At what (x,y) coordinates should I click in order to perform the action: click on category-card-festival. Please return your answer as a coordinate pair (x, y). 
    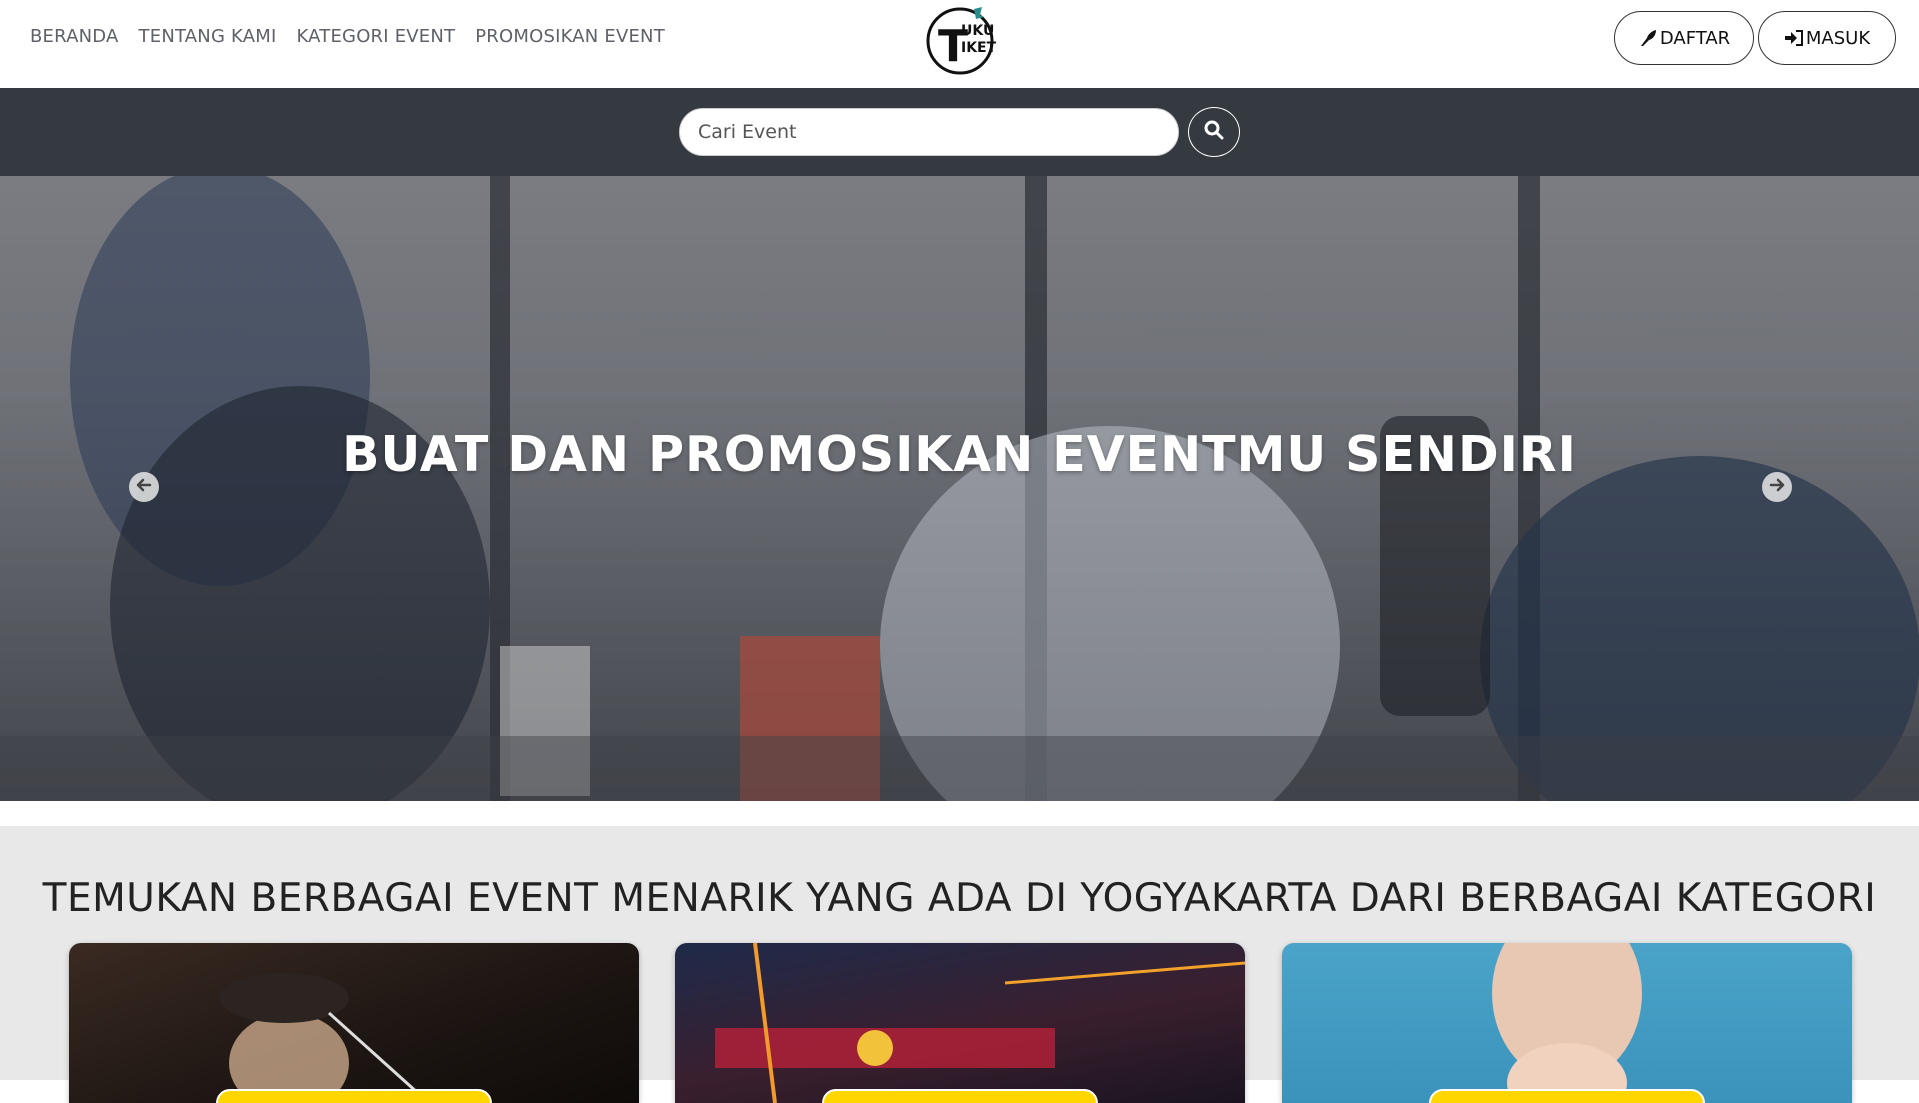
    Looking at the image, I should click on (960, 1023).